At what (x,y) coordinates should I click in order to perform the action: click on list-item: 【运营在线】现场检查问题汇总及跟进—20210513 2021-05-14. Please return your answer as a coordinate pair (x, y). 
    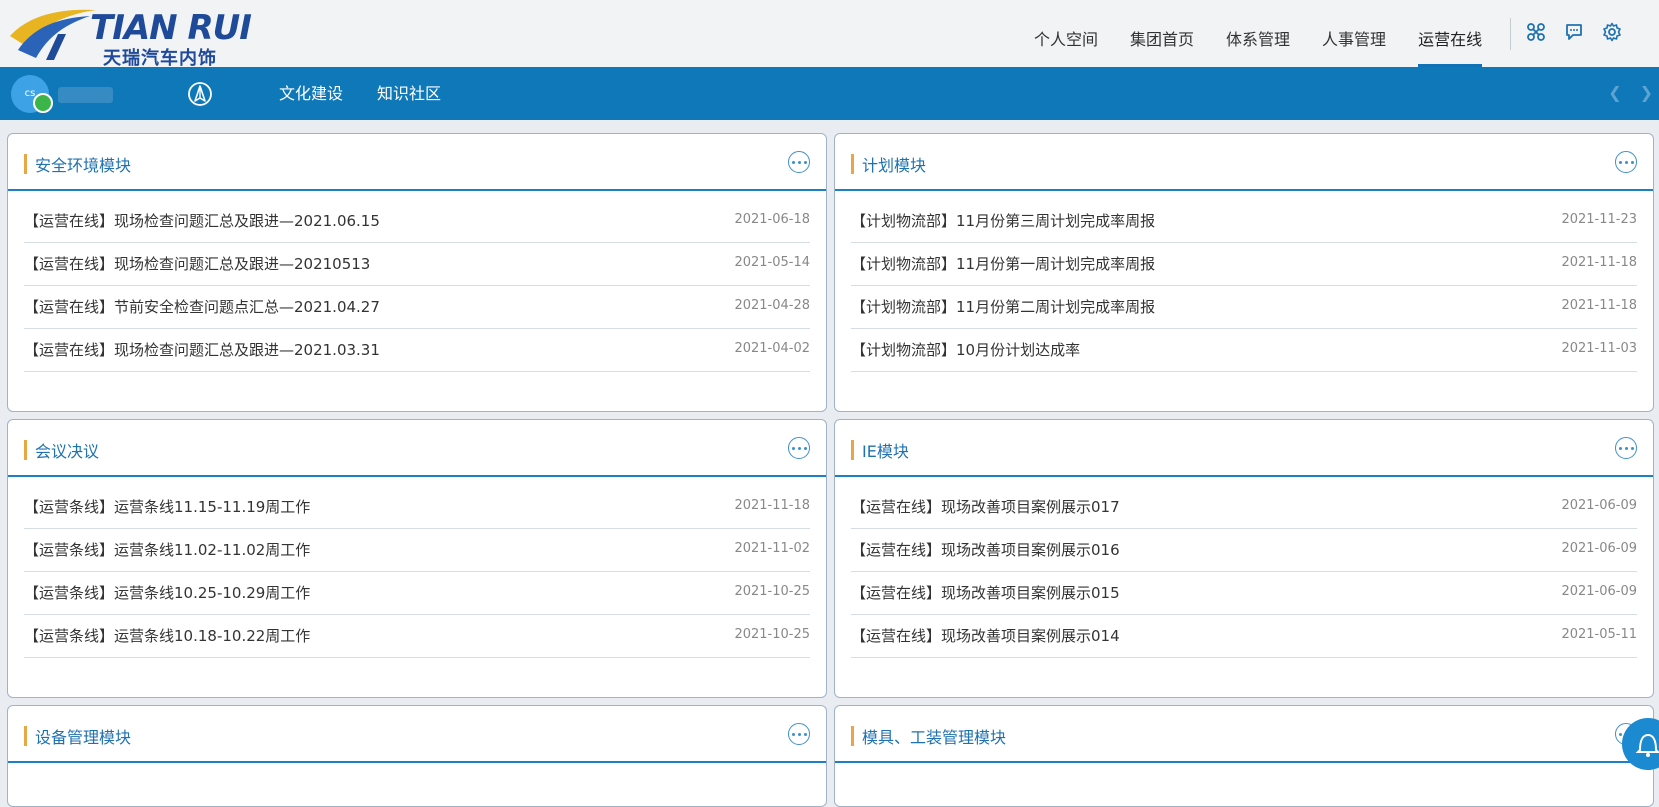
    Looking at the image, I should click on (417, 264).